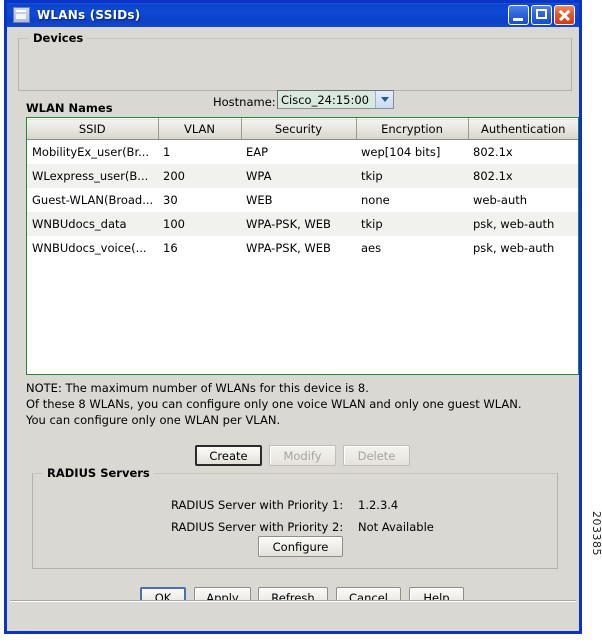 This screenshot has height=642, width=602. I want to click on devices-group-title: Devices, so click(58, 38).